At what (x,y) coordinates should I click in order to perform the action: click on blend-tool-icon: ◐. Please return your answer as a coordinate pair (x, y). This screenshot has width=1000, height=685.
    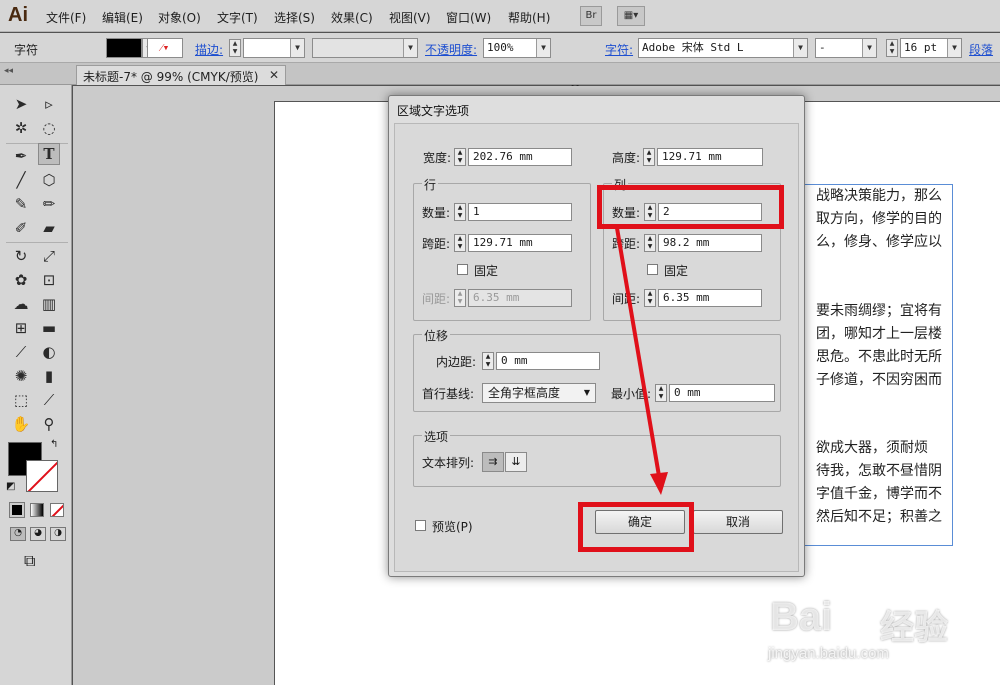
    Looking at the image, I should click on (49, 352).